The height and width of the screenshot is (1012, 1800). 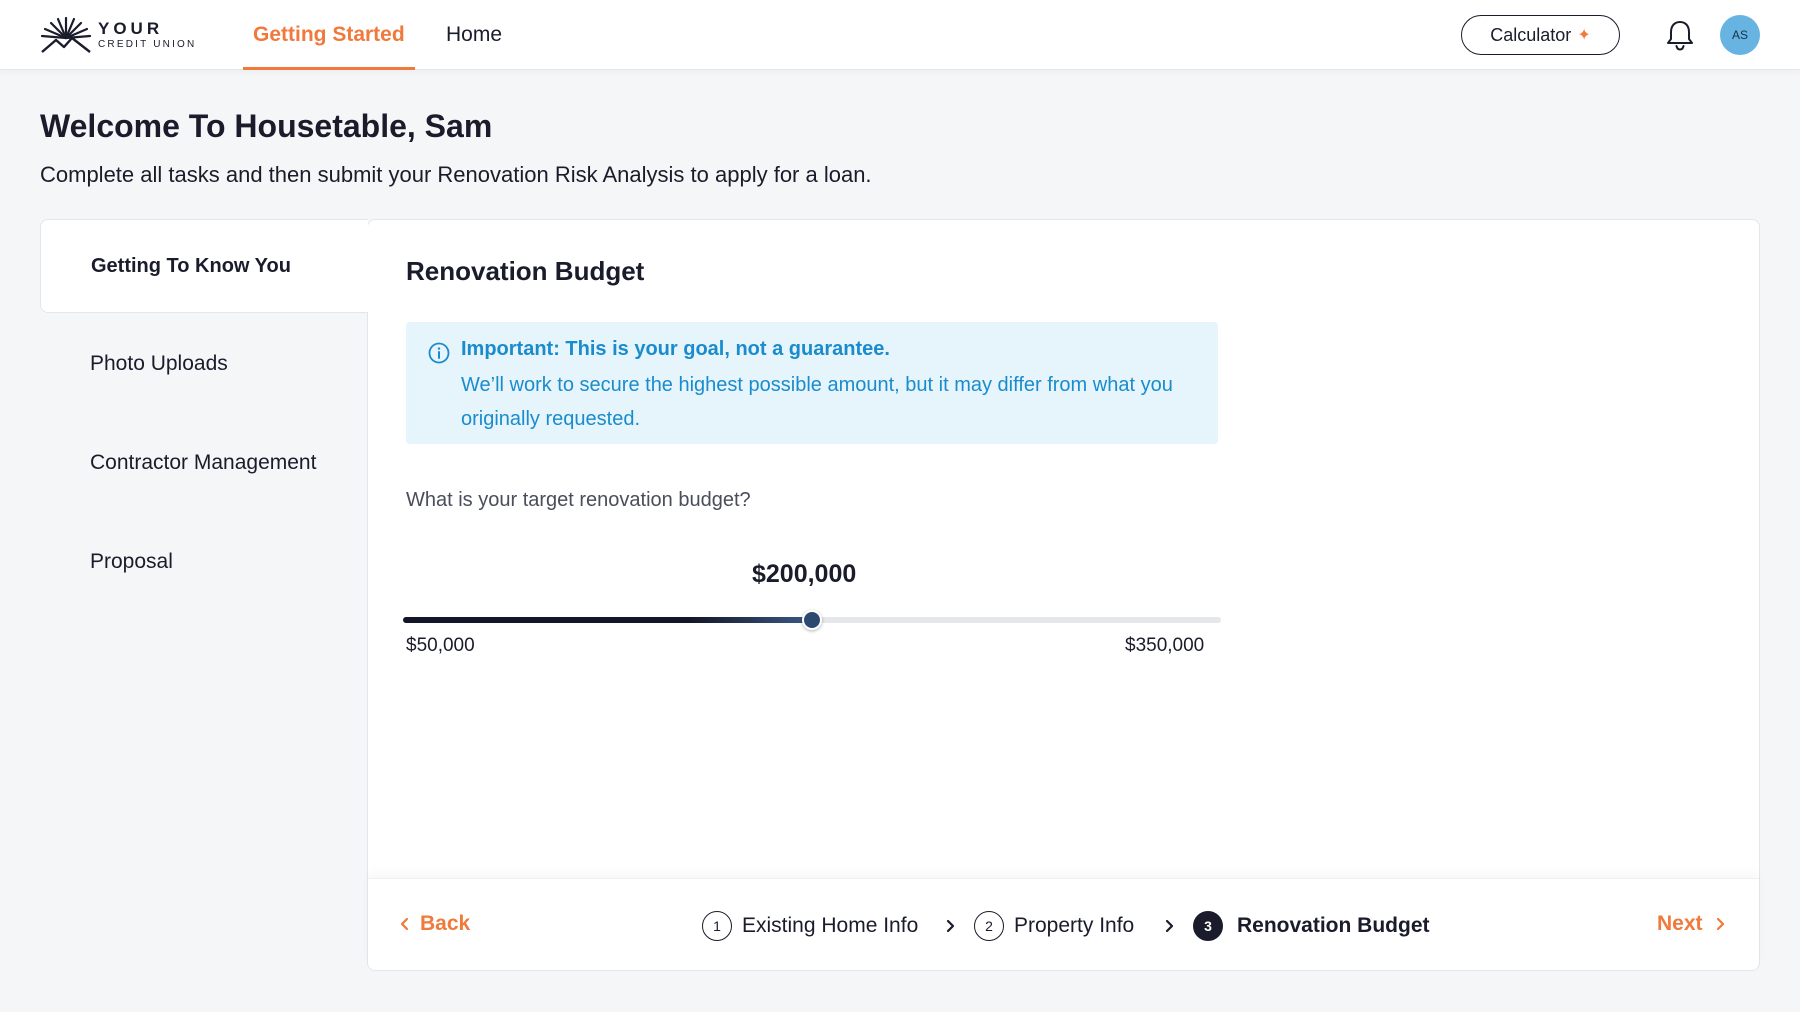 What do you see at coordinates (147, 44) in the screenshot?
I see `logo-credit-union-text: CREDIT UNION` at bounding box center [147, 44].